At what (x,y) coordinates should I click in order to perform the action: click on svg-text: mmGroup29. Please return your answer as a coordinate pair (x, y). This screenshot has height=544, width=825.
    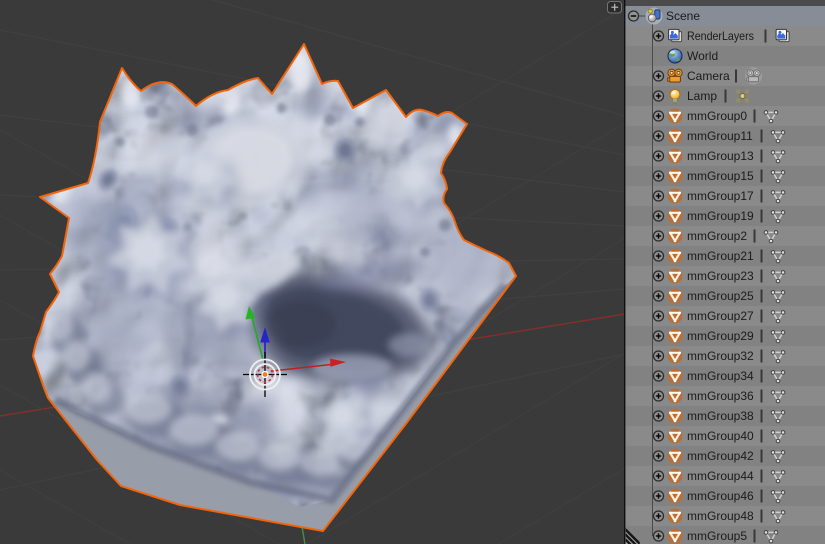
    Looking at the image, I should click on (720, 336).